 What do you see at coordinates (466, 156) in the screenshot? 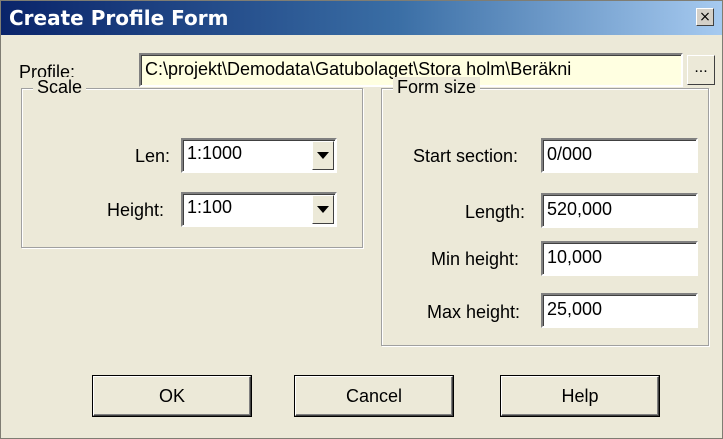
I see `start-section-label: Start section:` at bounding box center [466, 156].